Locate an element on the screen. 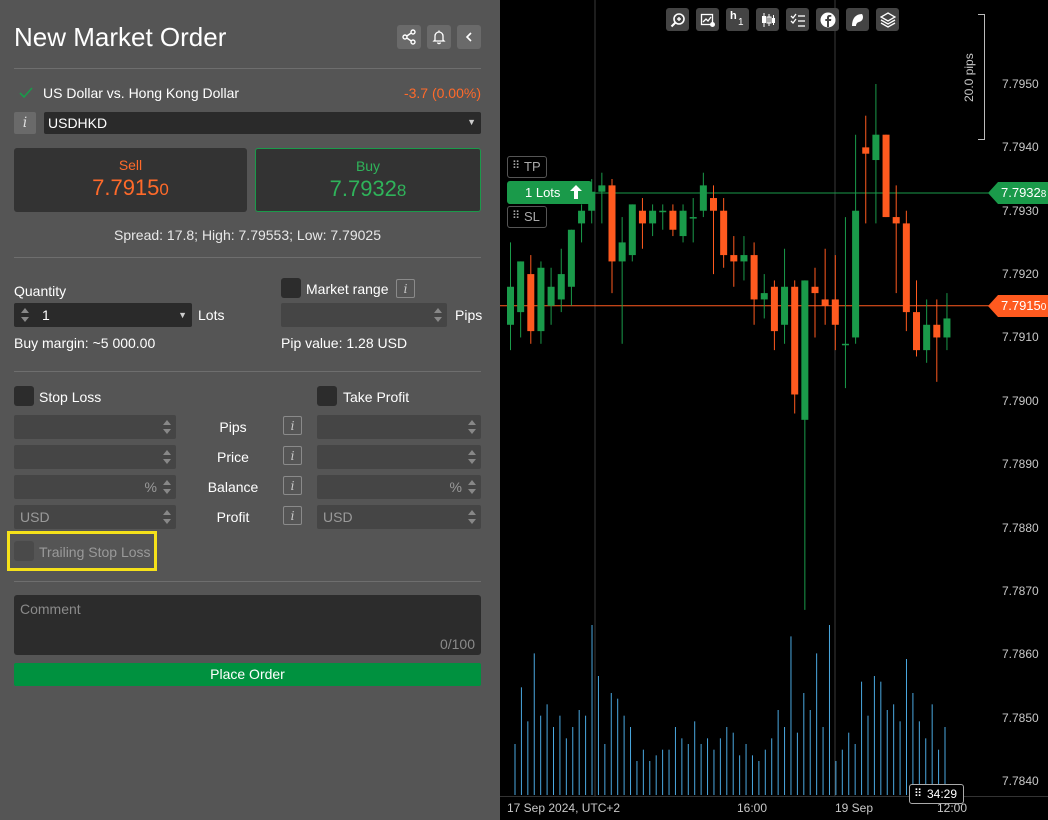 The image size is (1048, 820). stop-loss-handle: ⠿ SL is located at coordinates (527, 217).